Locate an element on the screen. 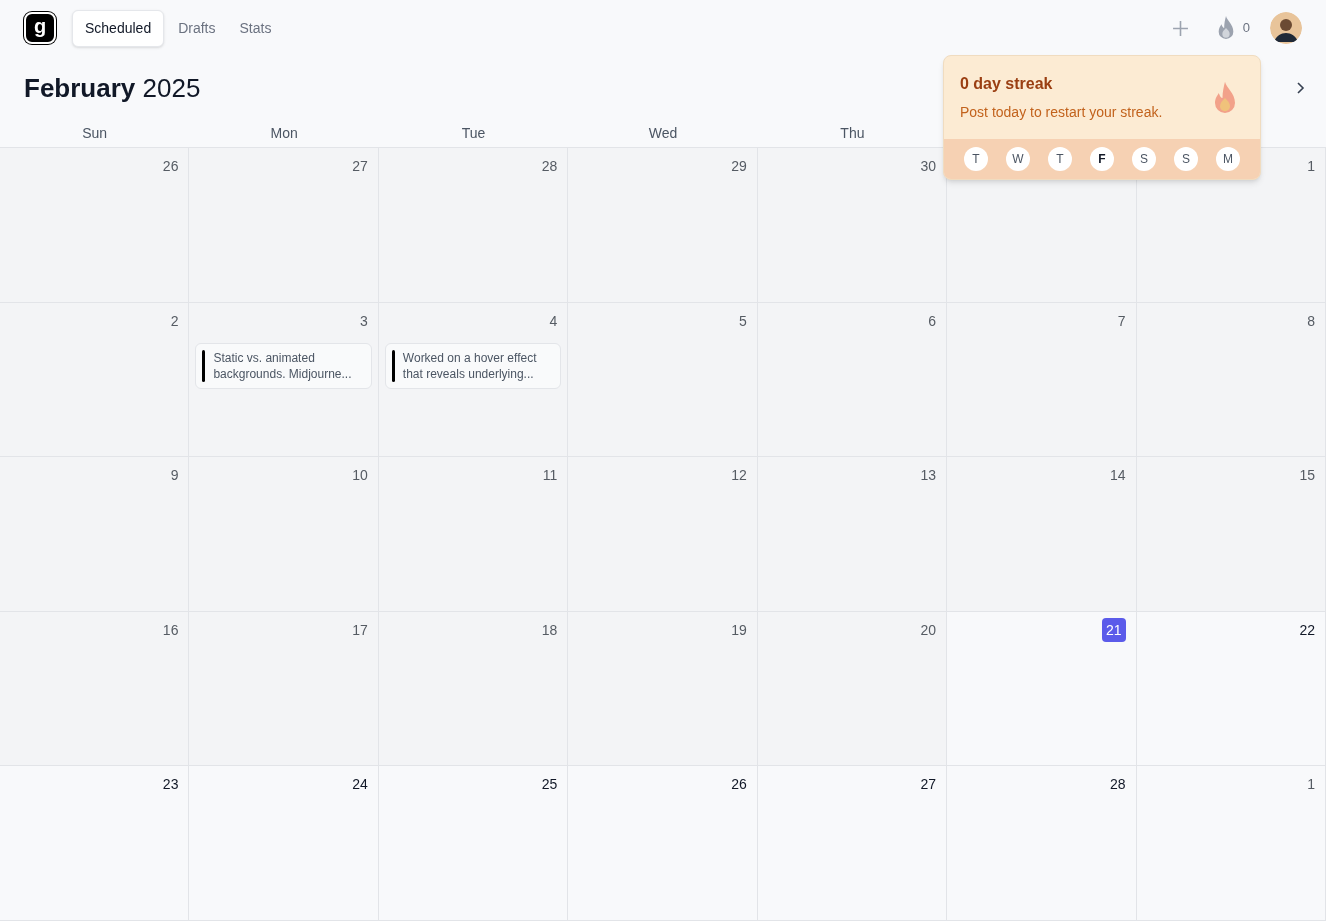  weekday-label: Thu is located at coordinates (852, 133).